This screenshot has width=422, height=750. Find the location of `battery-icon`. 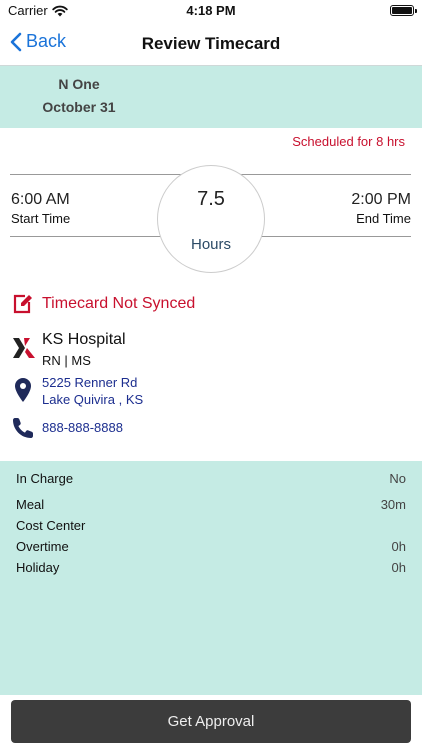

battery-icon is located at coordinates (403, 10).